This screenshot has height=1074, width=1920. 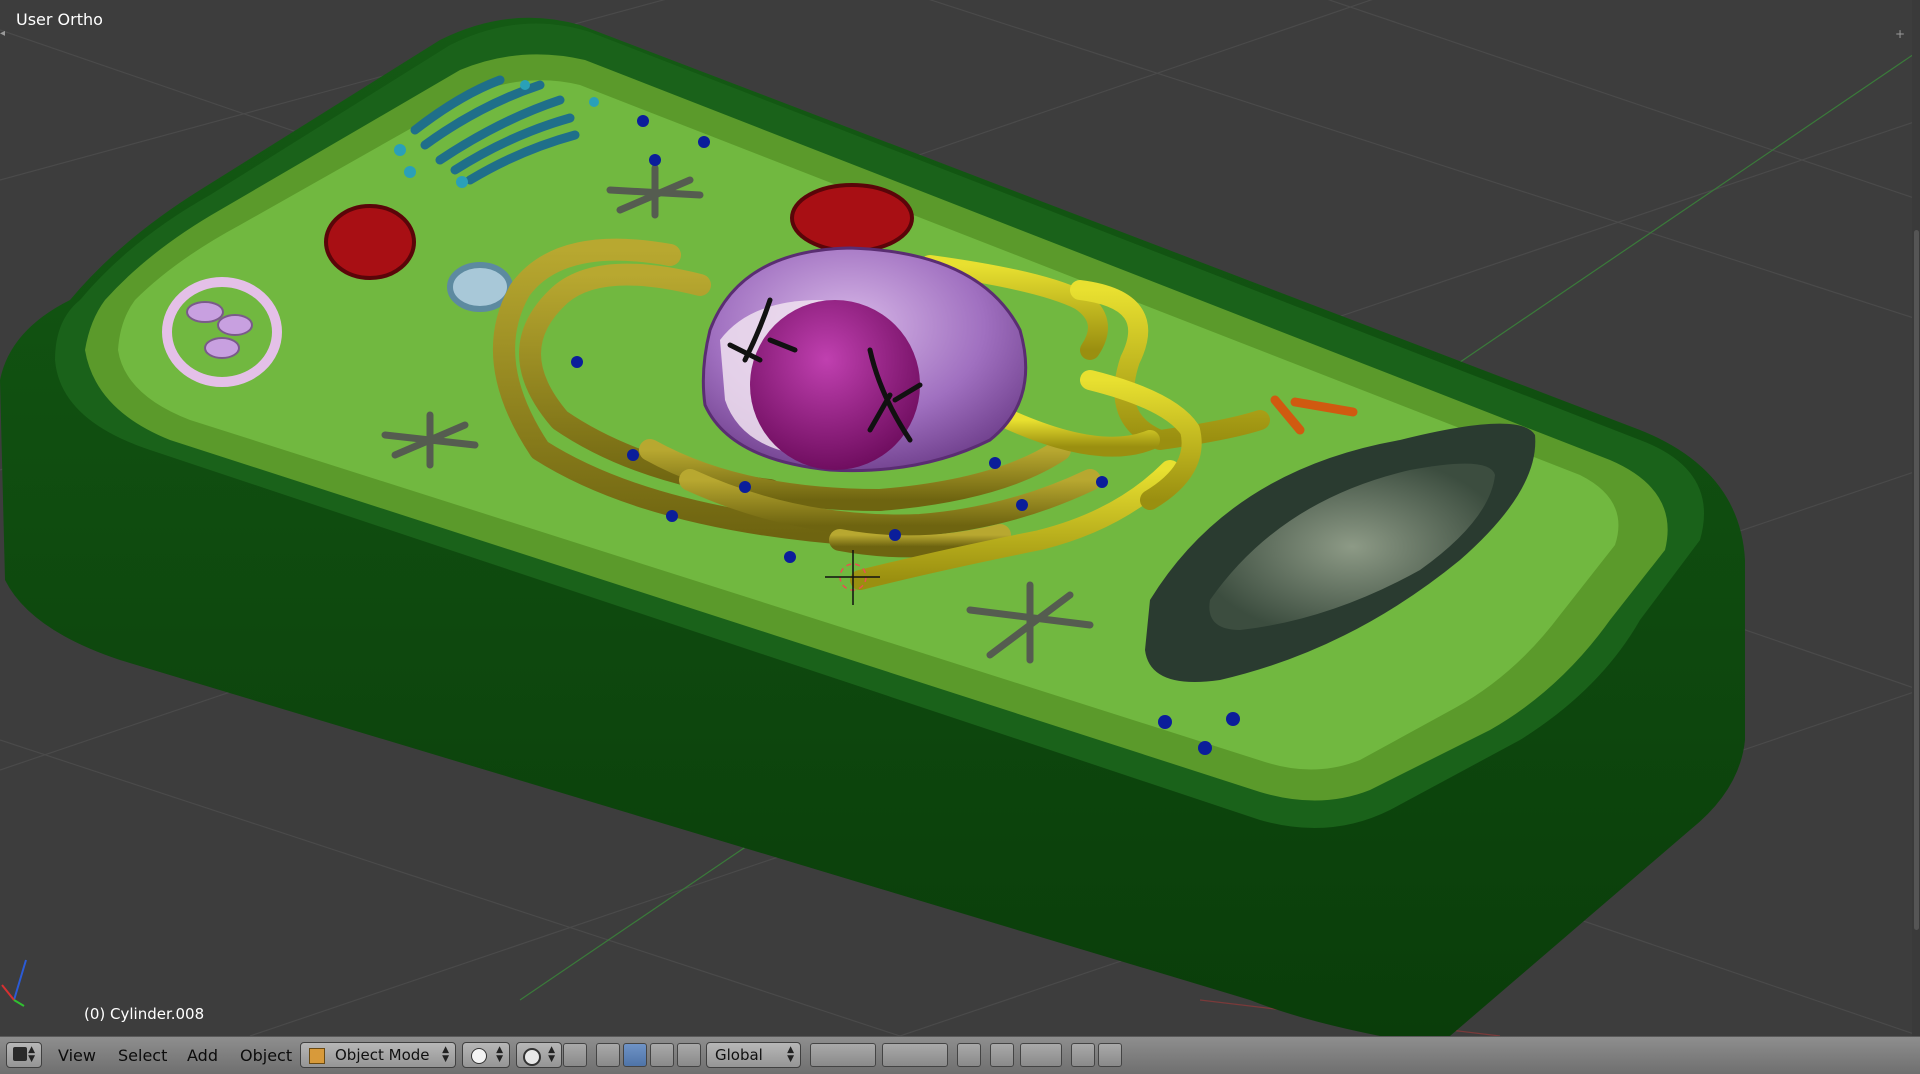 I want to click on viewport-shading-selector: ▲ ▼, so click(x=486, y=1055).